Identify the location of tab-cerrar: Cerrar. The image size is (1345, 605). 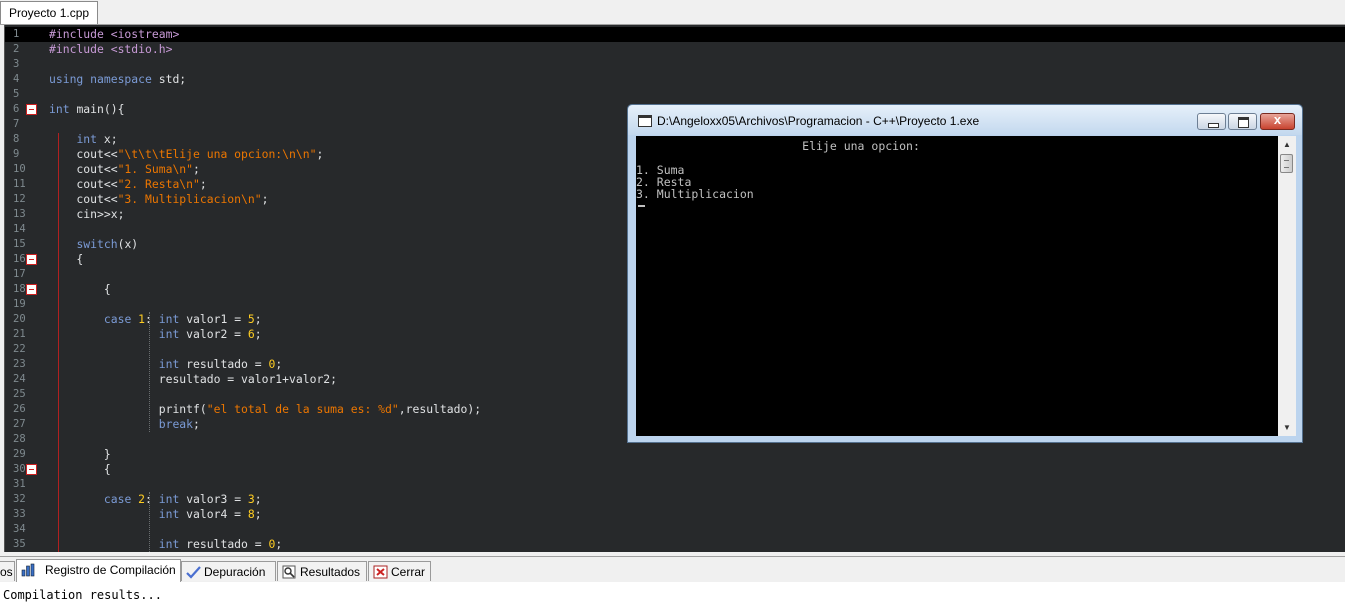
(399, 571).